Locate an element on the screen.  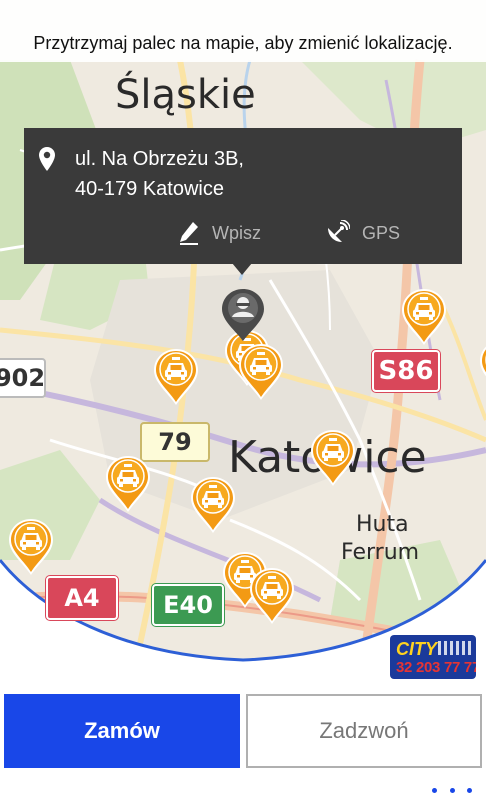
city-taxi-logo: CITY 32 203 77 77 is located at coordinates (433, 657).